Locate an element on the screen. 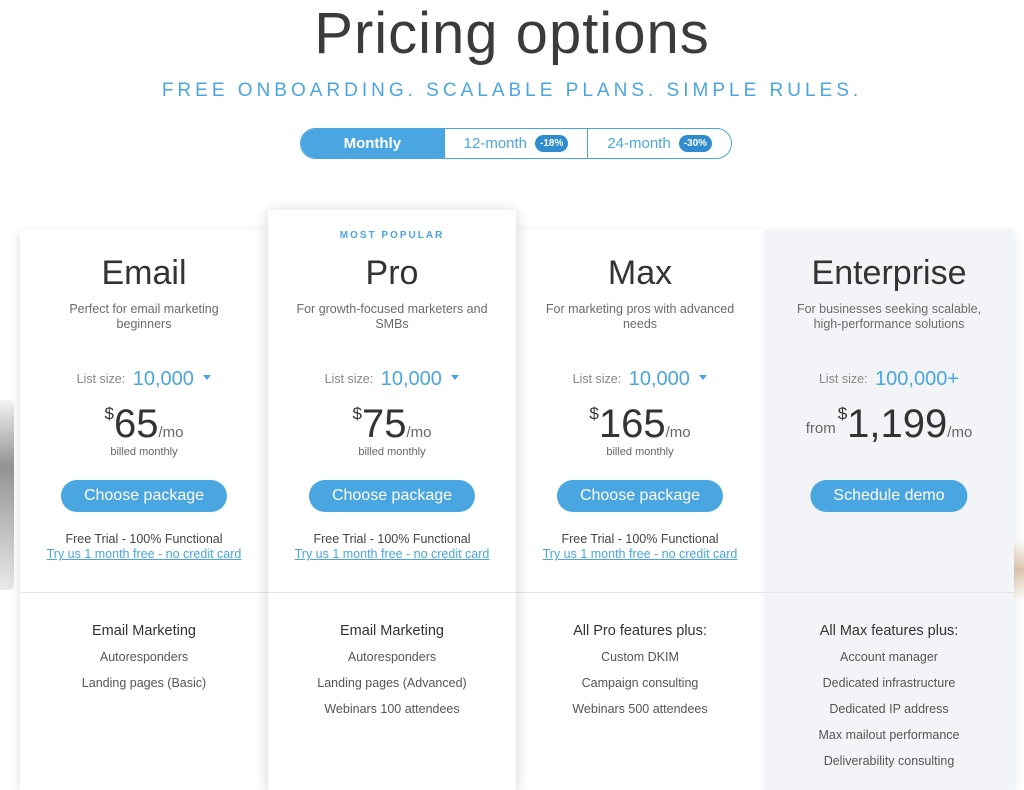  plan-price: $75/mo is located at coordinates (392, 424).